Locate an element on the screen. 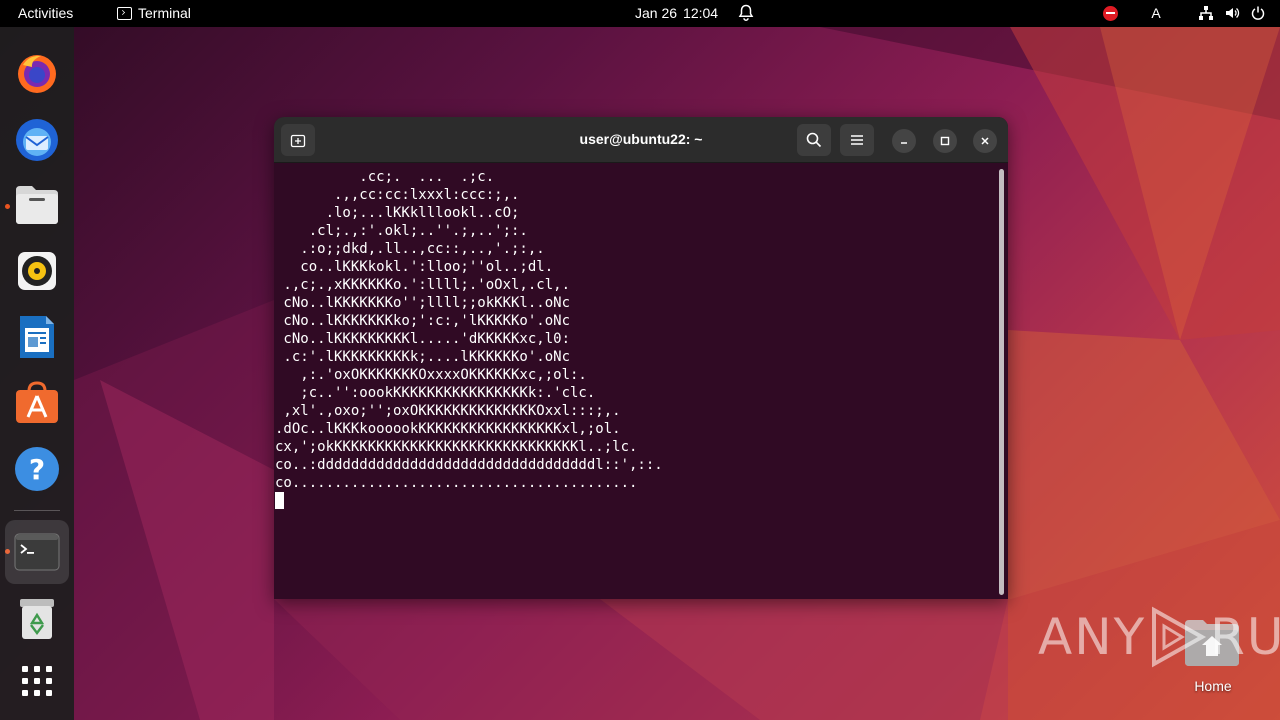  input-method-label: A is located at coordinates (1156, 13).